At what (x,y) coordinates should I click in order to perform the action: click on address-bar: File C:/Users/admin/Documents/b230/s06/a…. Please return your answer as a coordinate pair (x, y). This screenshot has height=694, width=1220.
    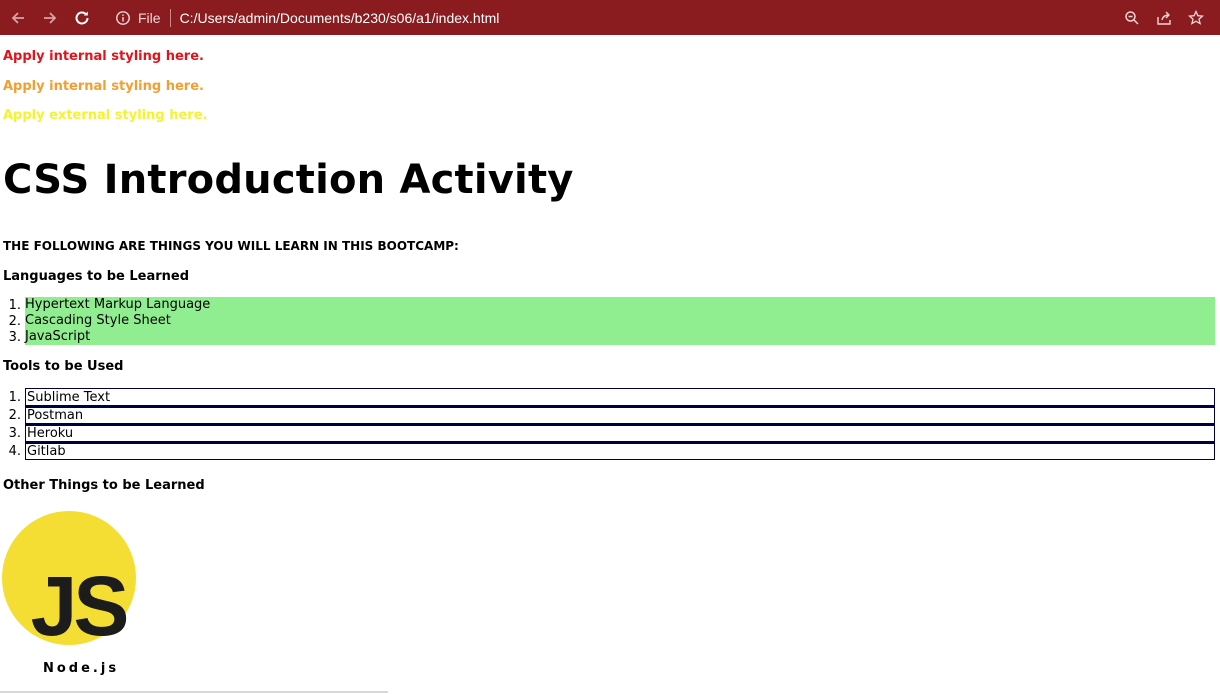
    Looking at the image, I should click on (661, 17).